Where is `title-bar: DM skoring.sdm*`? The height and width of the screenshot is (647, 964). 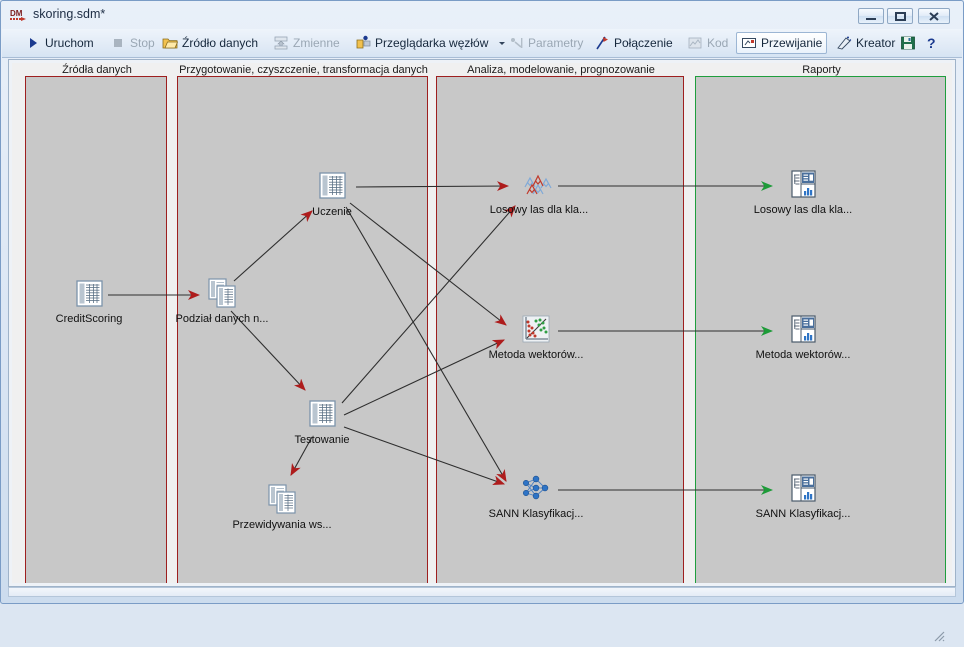
title-bar: DM skoring.sdm* is located at coordinates (482, 15).